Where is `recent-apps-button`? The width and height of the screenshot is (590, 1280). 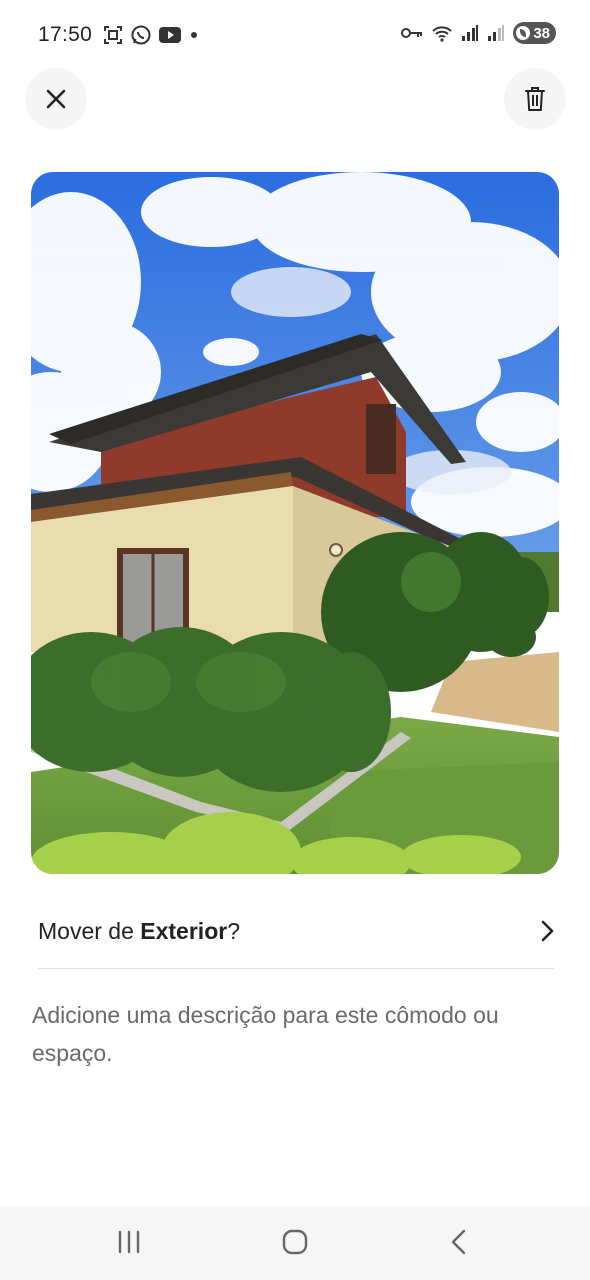 recent-apps-button is located at coordinates (129, 1244).